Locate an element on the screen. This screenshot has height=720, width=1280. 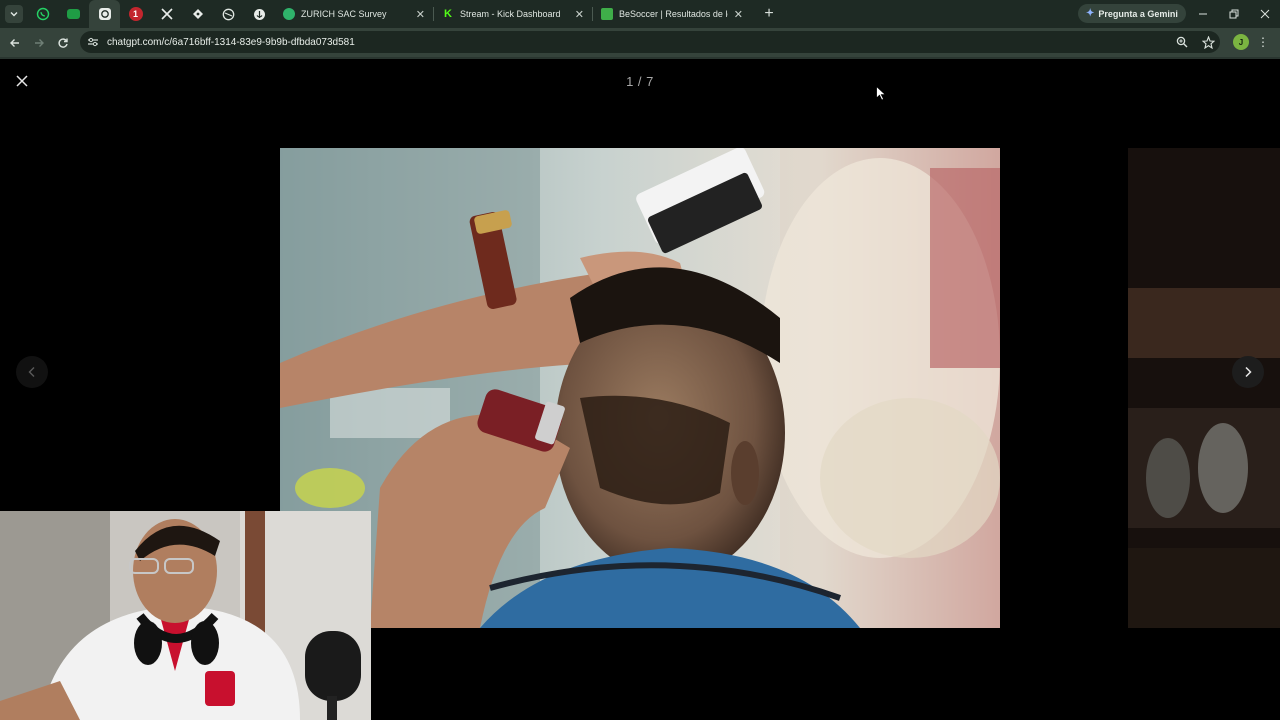
x-logo-icon is located at coordinates (166, 14).